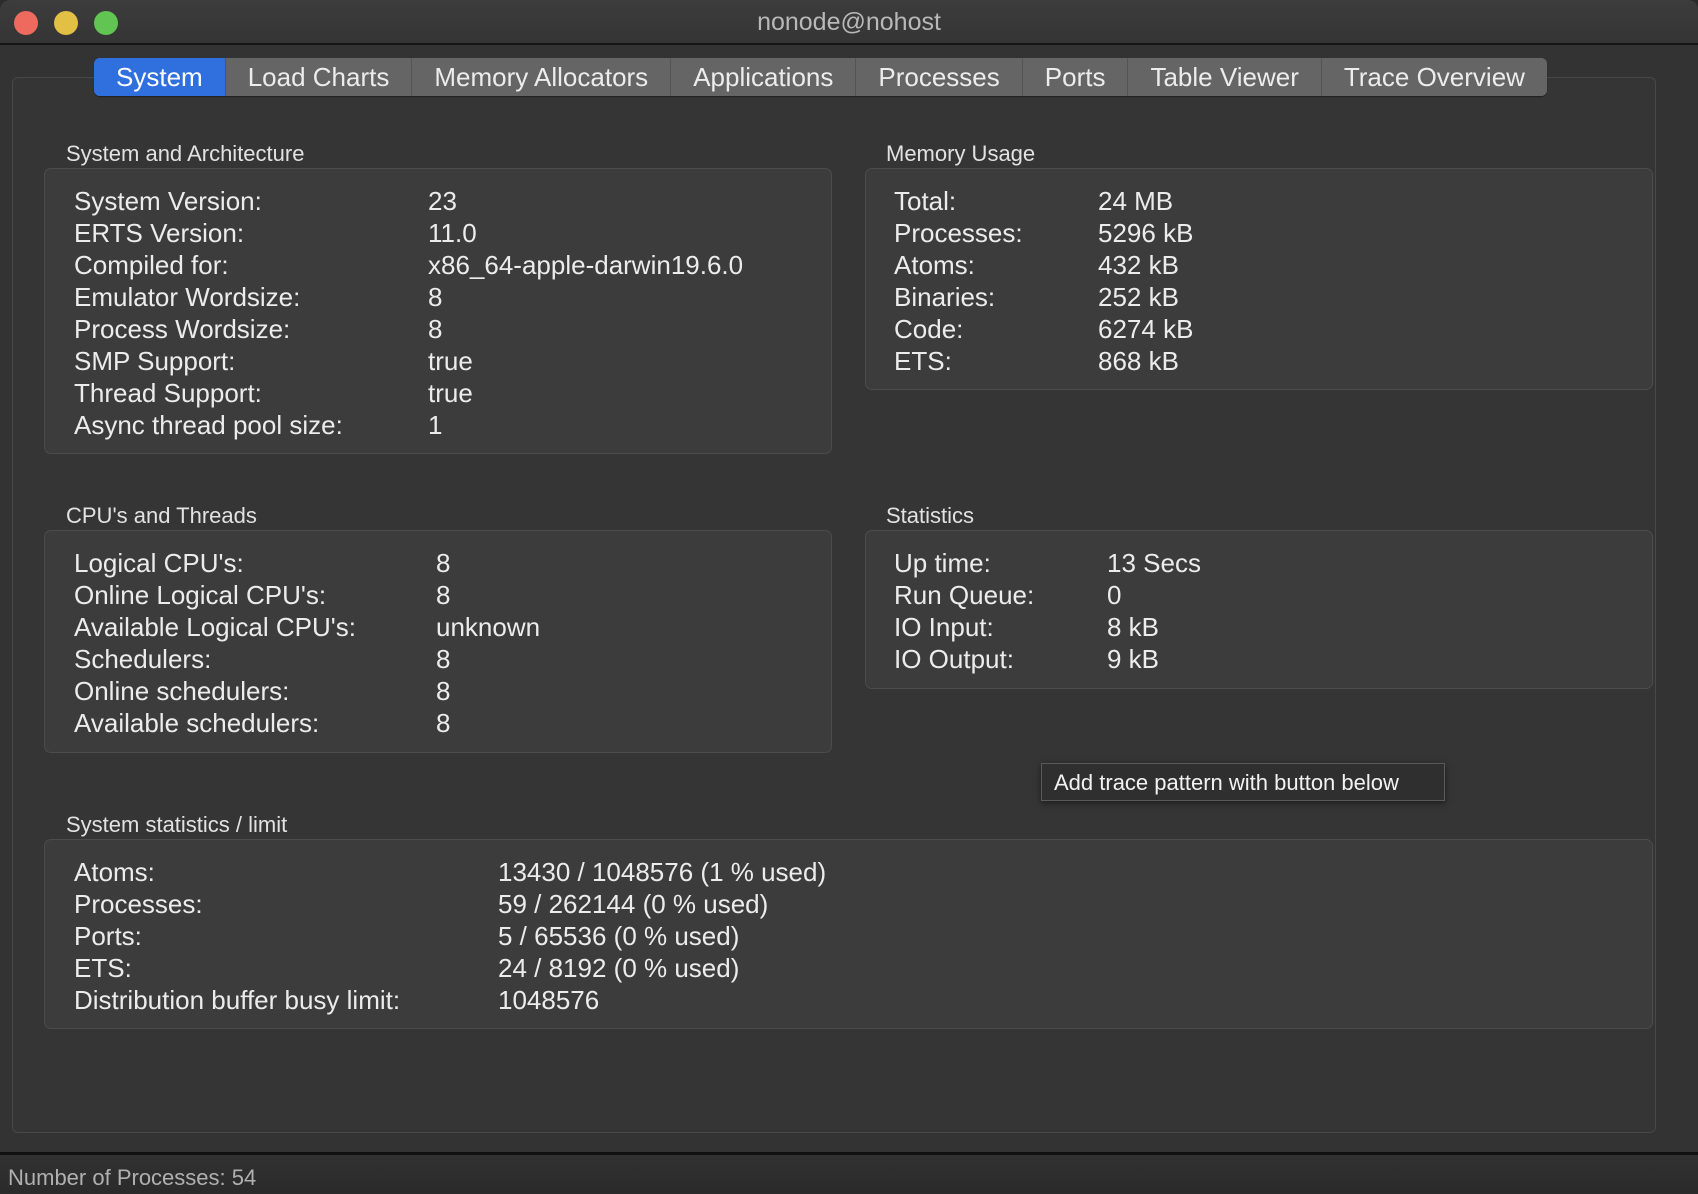 The image size is (1698, 1194). Describe the element at coordinates (954, 659) in the screenshot. I see `row-label: IO Output:` at that location.